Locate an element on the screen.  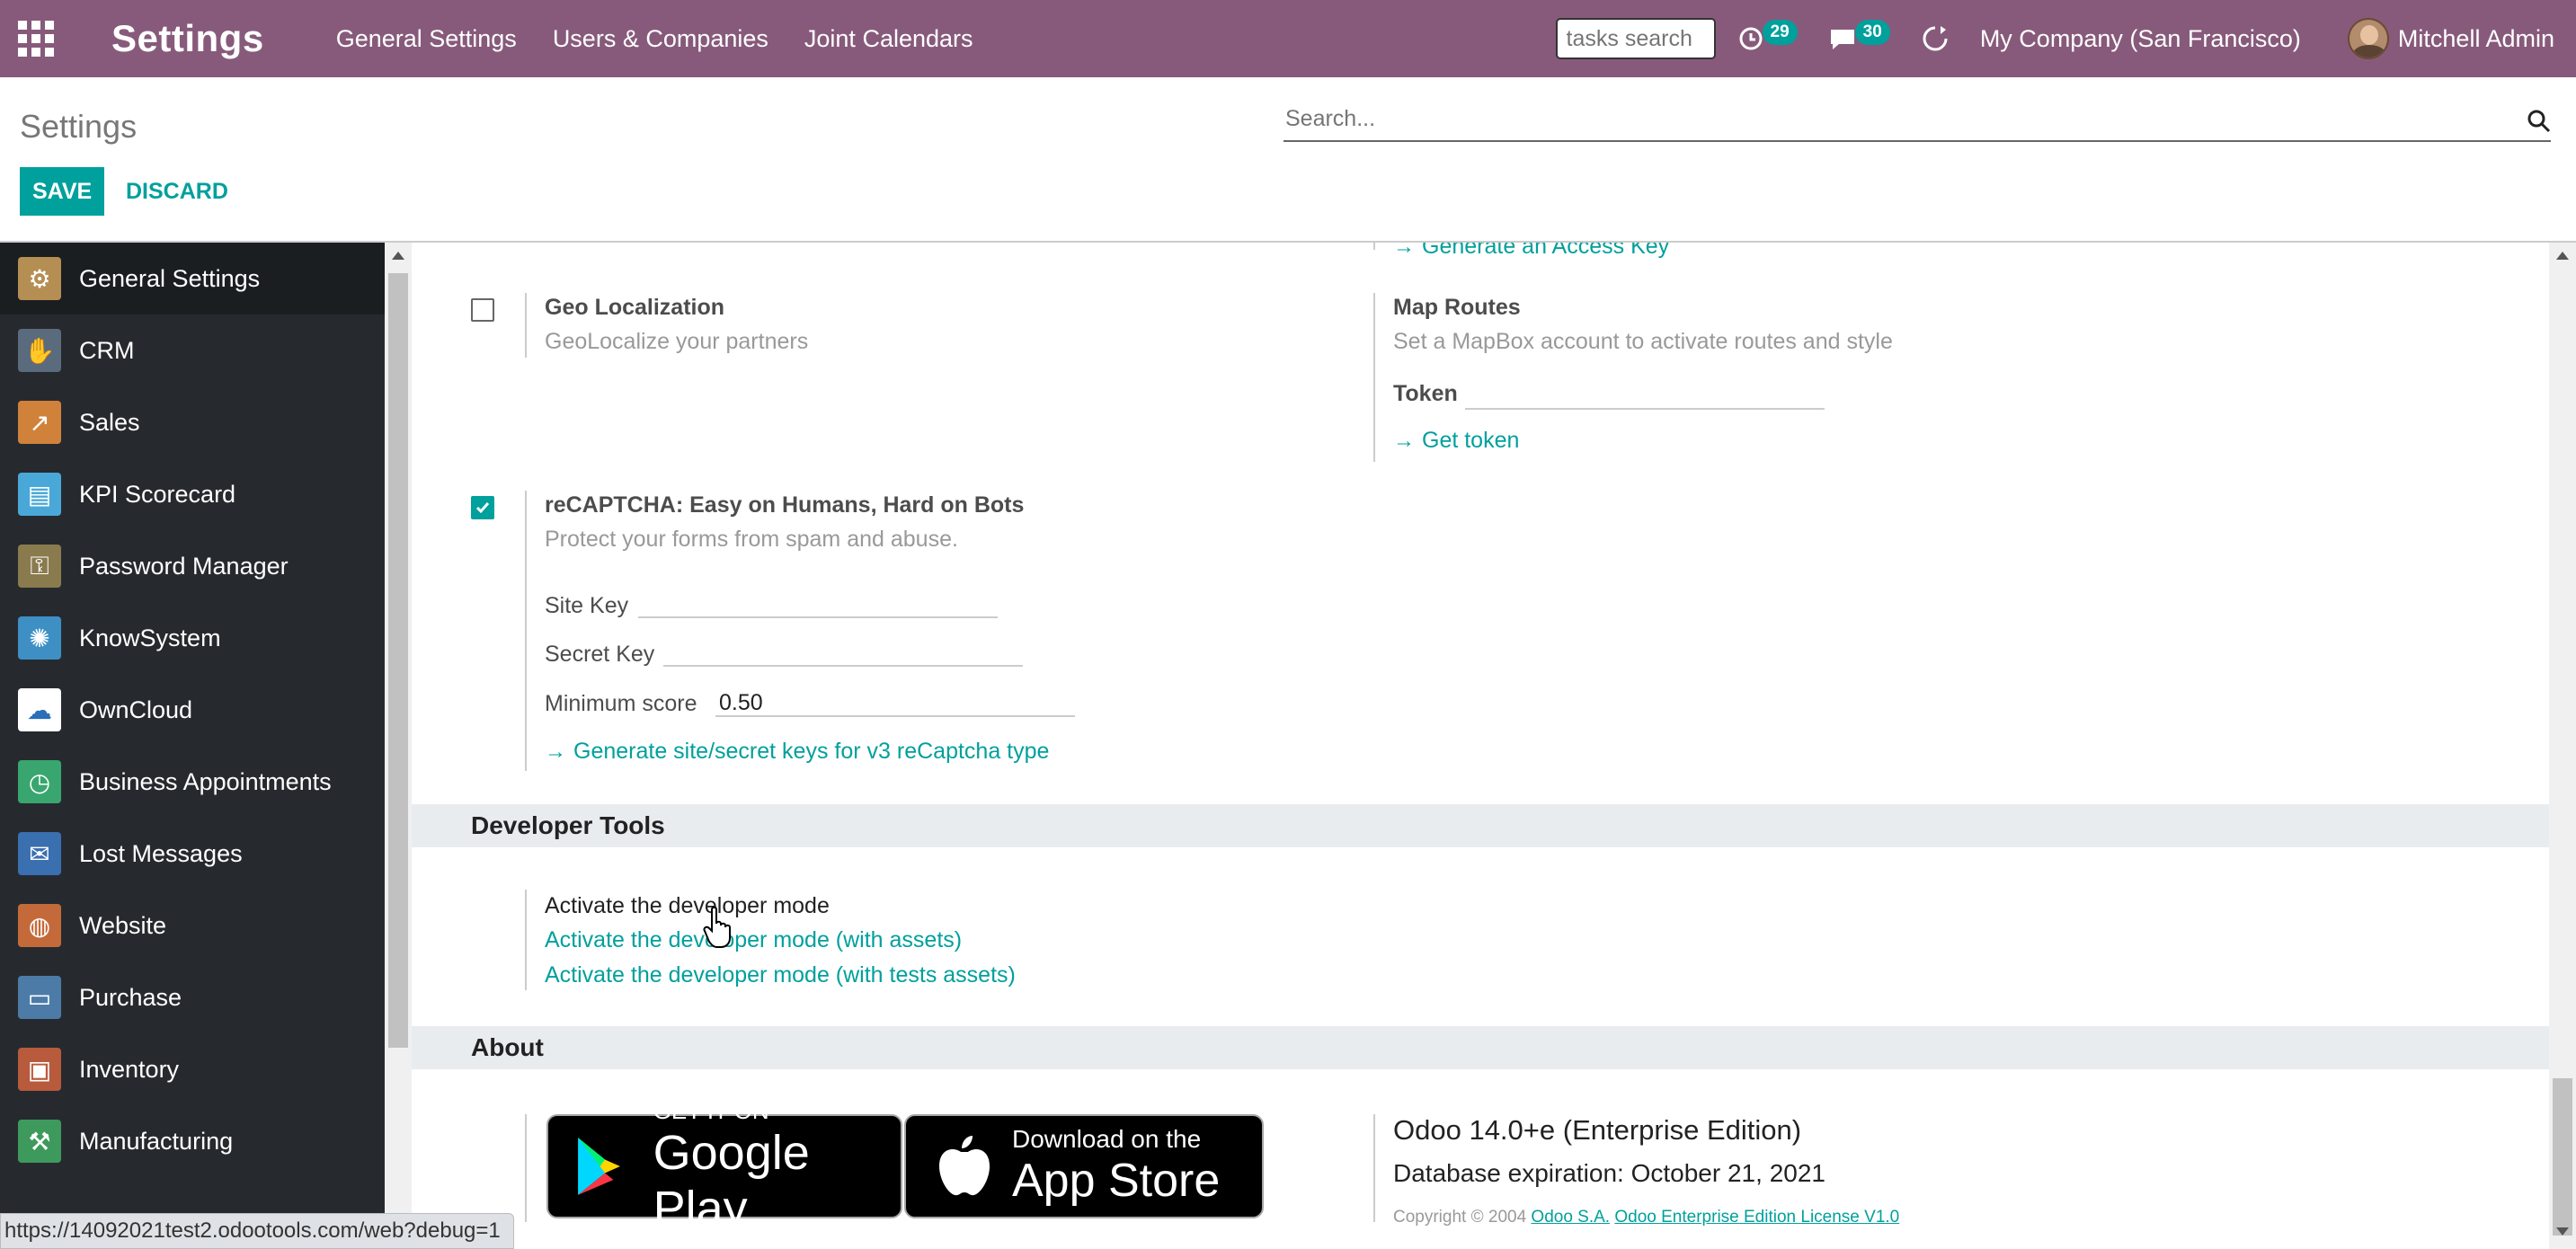
menu-general-settings: General Settings is located at coordinates (426, 39).